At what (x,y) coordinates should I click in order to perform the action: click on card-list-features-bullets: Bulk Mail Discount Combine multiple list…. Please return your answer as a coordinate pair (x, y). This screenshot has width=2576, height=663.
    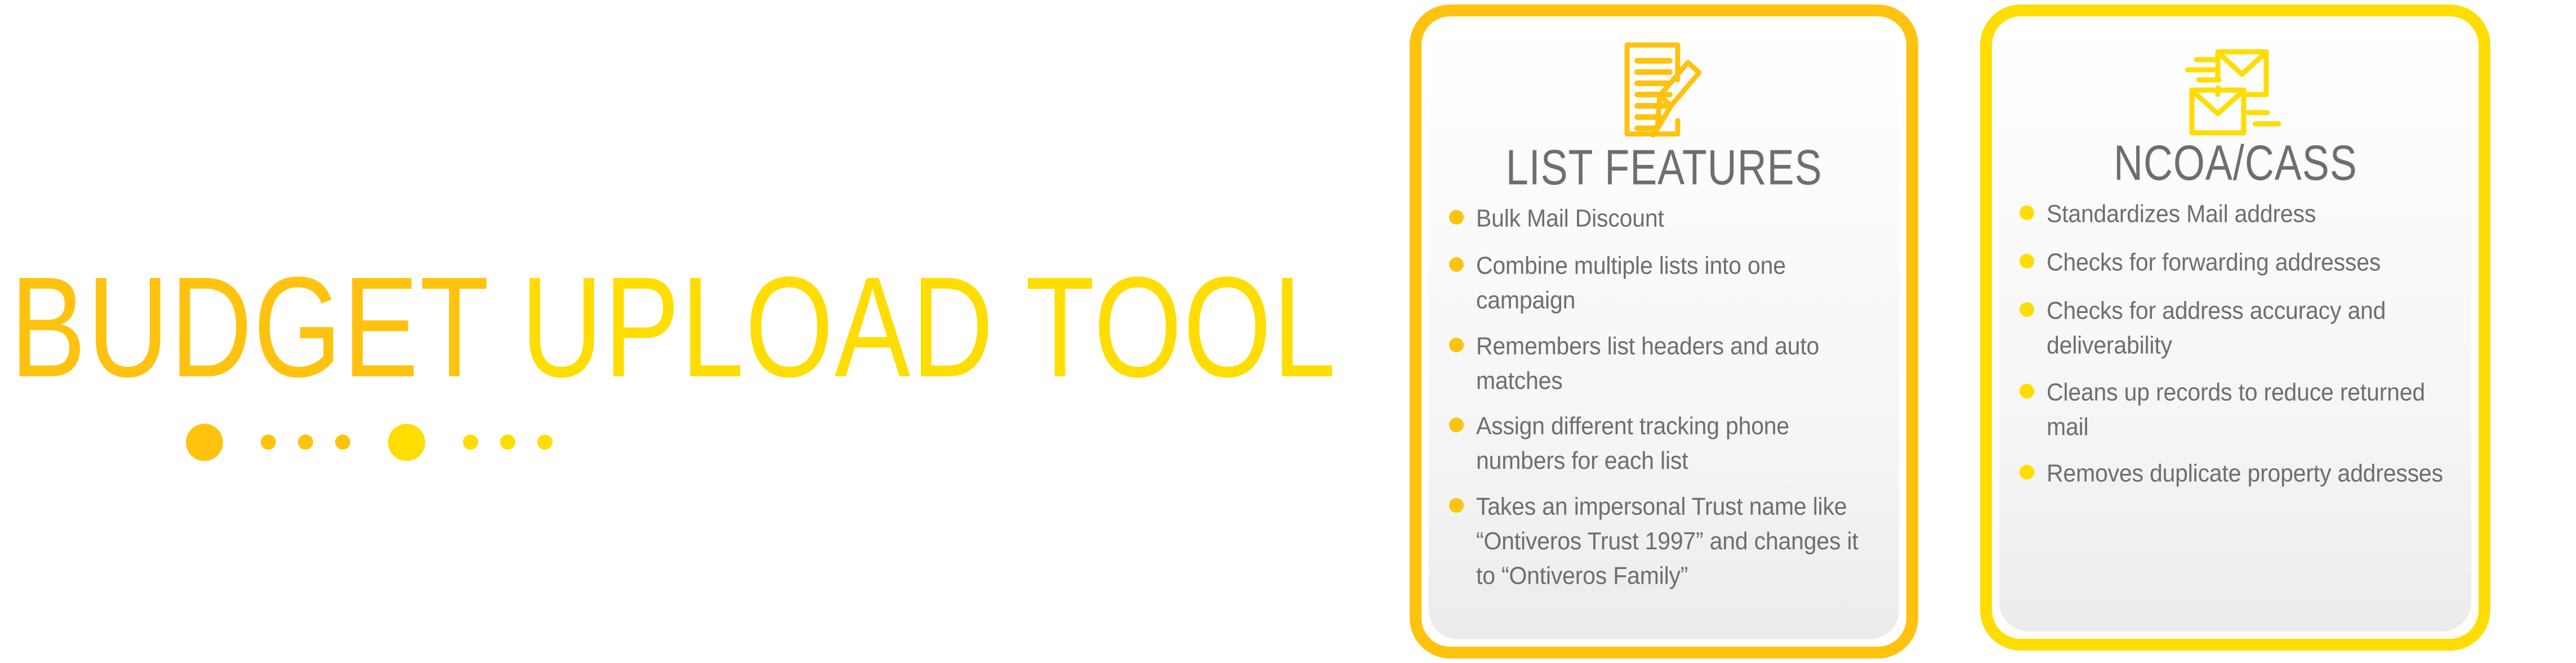
    Looking at the image, I should click on (1664, 414).